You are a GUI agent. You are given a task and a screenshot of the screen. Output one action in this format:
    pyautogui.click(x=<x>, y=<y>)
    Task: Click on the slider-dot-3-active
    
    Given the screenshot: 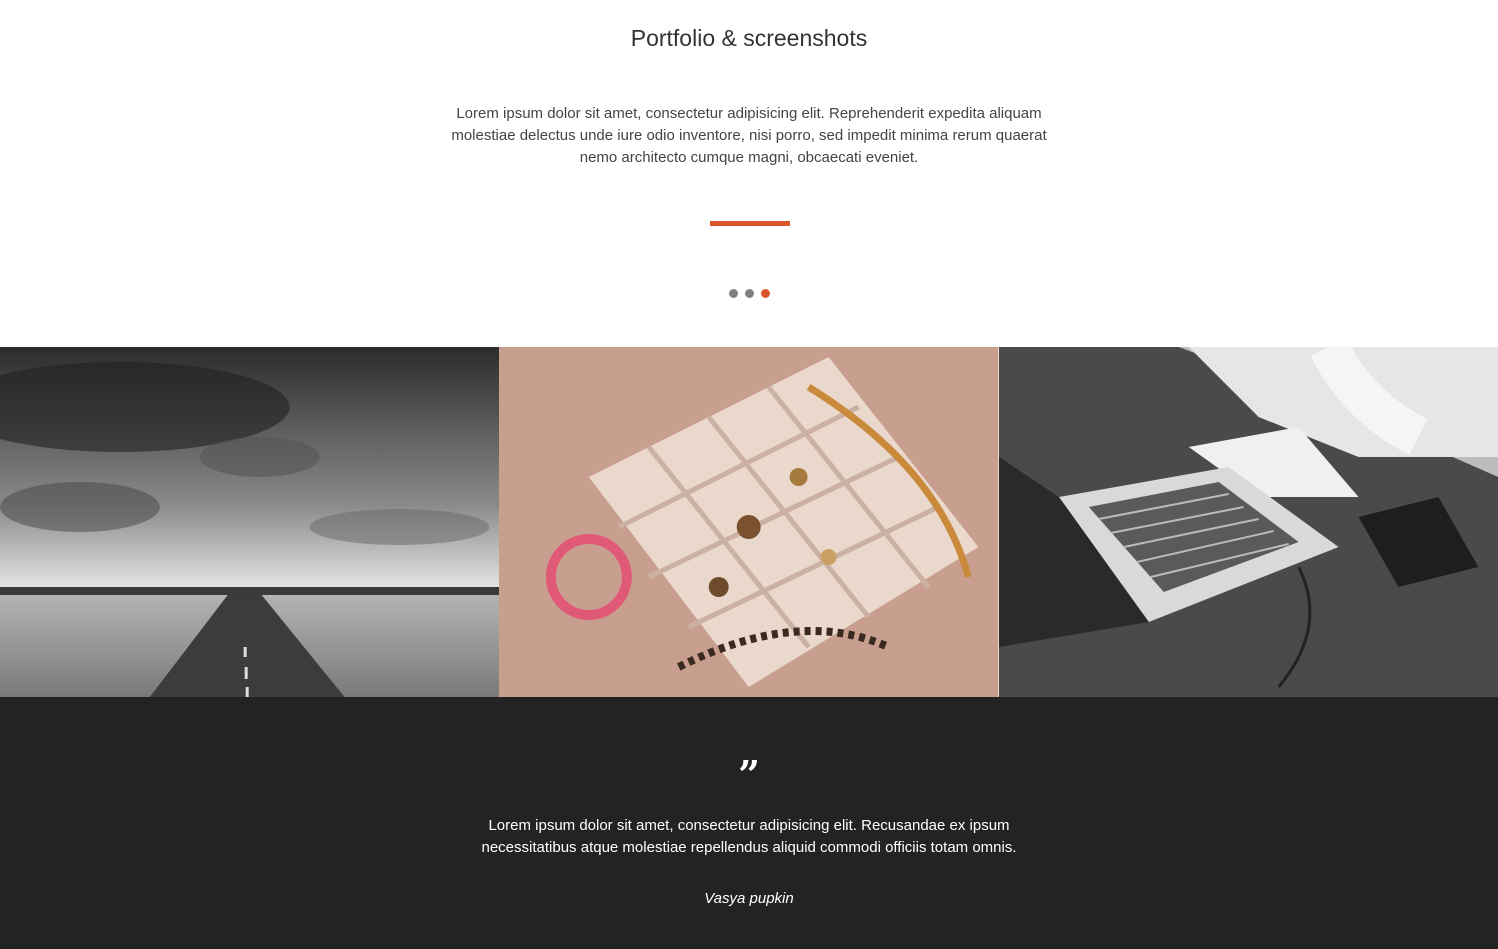 What is the action you would take?
    pyautogui.click(x=765, y=293)
    